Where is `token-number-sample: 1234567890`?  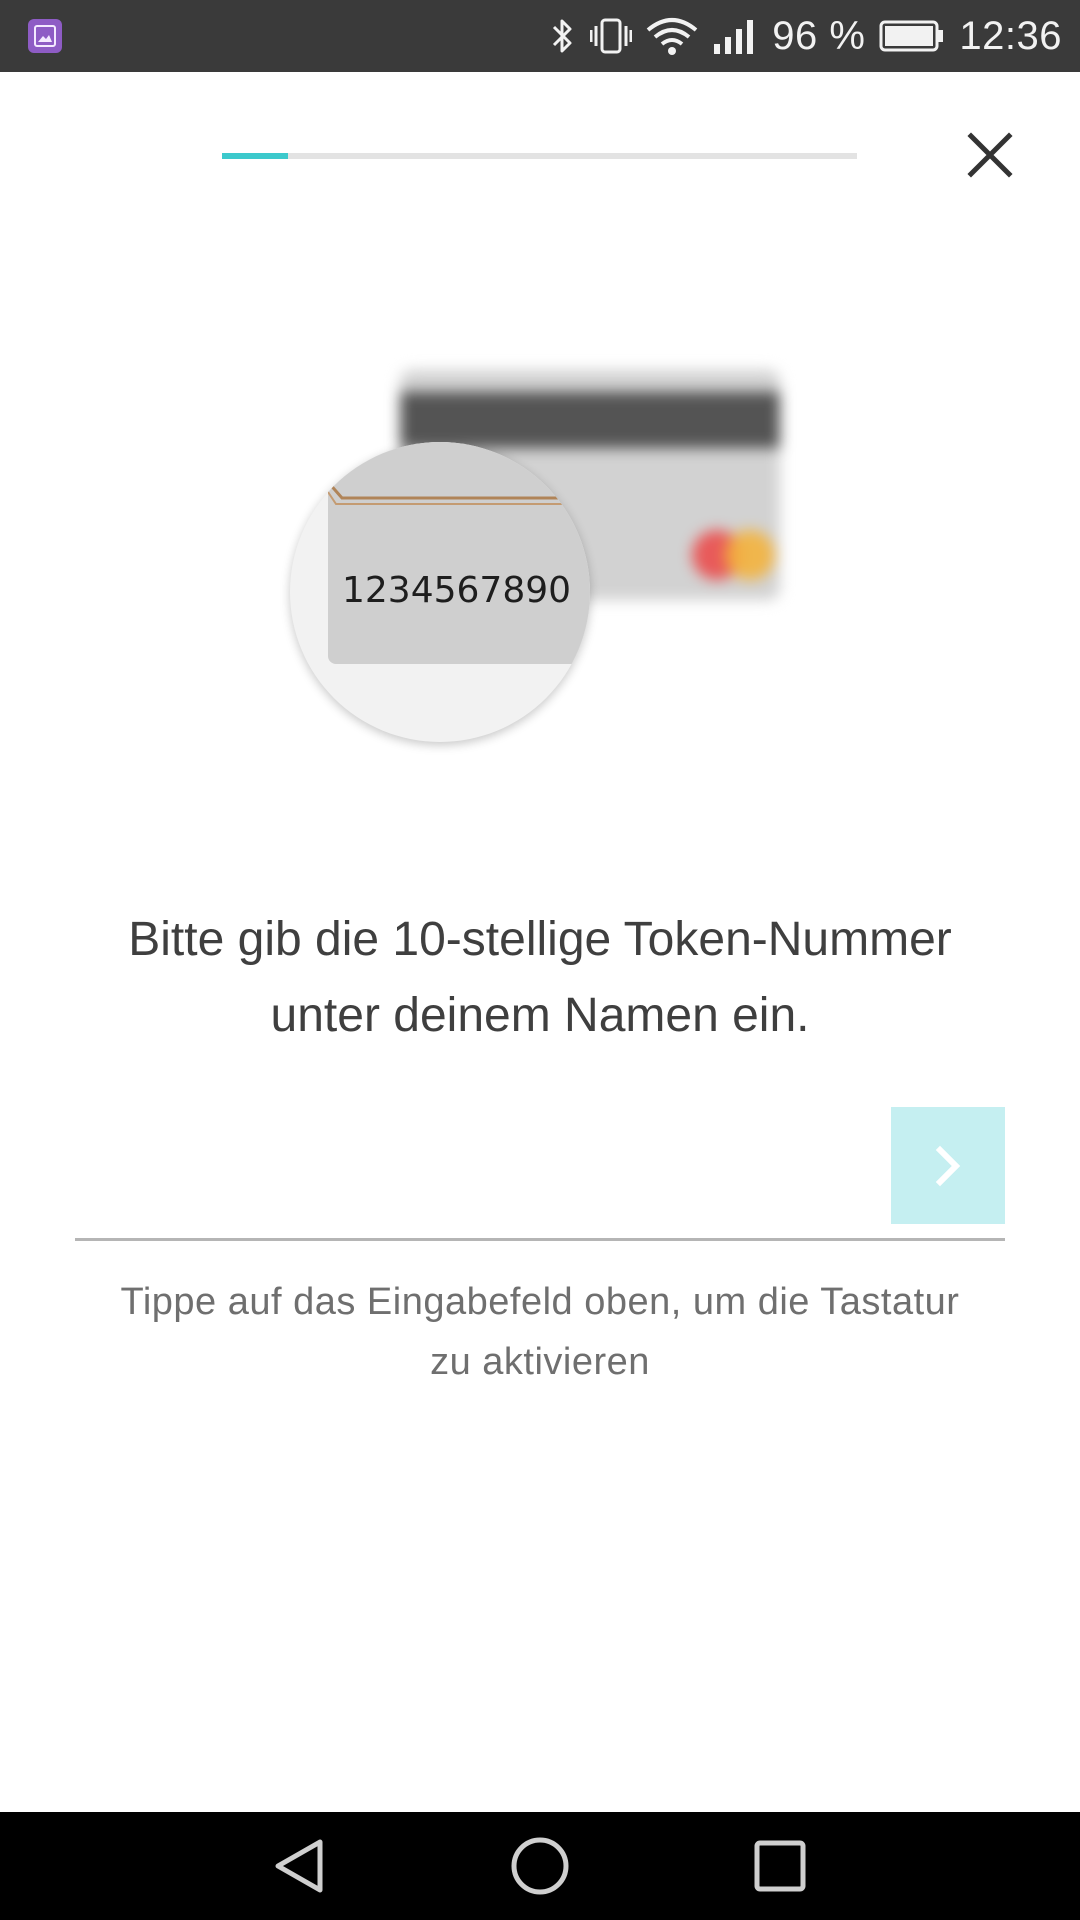
token-number-sample: 1234567890 is located at coordinates (457, 590).